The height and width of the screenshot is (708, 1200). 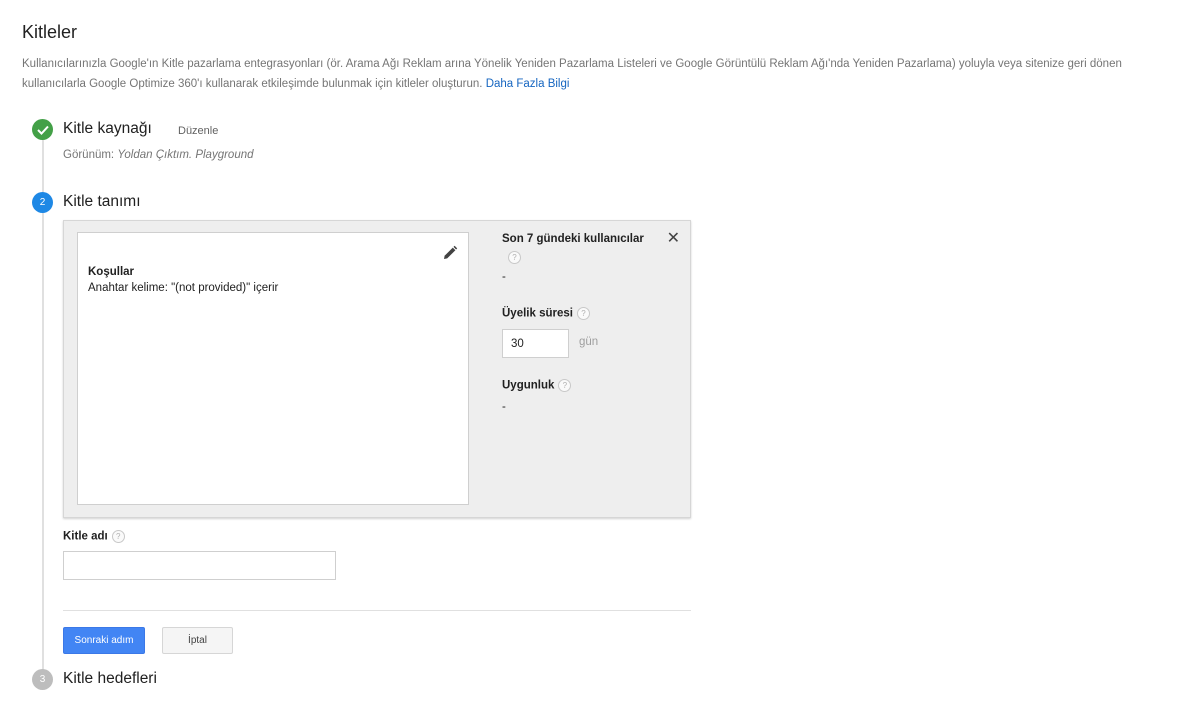 I want to click on source-view-summary: Görünüm: Yoldan Çıktım. Playground, so click(x=158, y=155).